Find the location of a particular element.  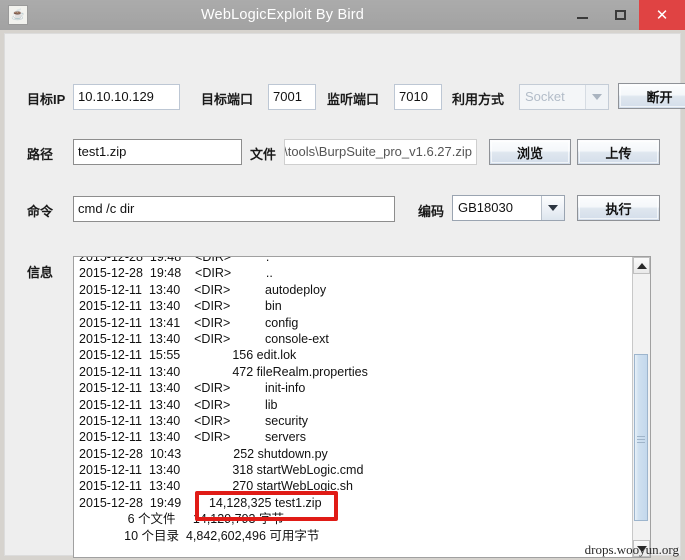

method-select-value: Socket is located at coordinates (545, 96).